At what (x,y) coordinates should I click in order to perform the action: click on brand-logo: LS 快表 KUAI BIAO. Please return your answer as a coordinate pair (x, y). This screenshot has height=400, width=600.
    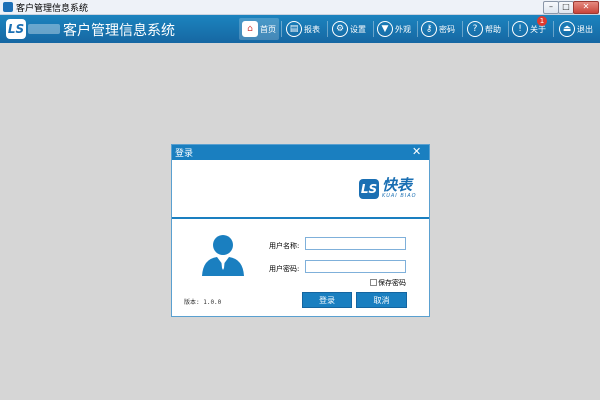
    Looking at the image, I should click on (388, 188).